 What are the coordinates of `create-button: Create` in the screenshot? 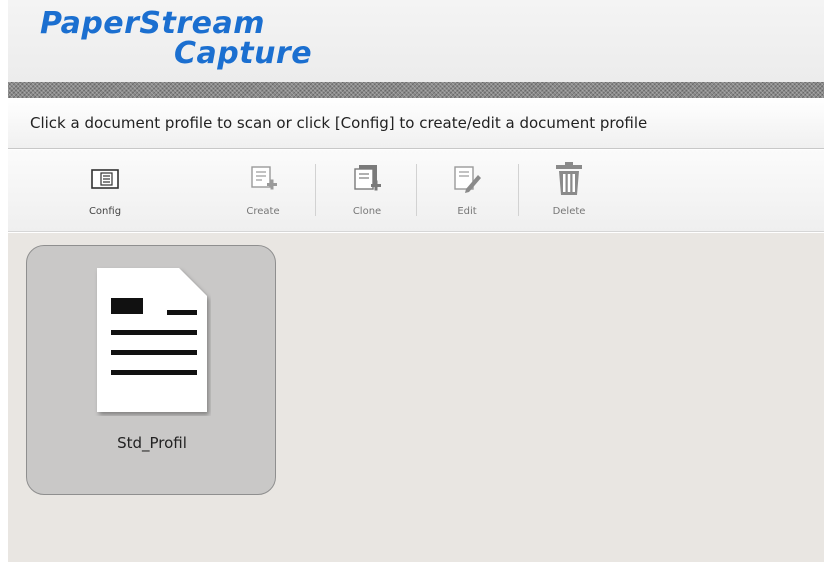 It's located at (263, 194).